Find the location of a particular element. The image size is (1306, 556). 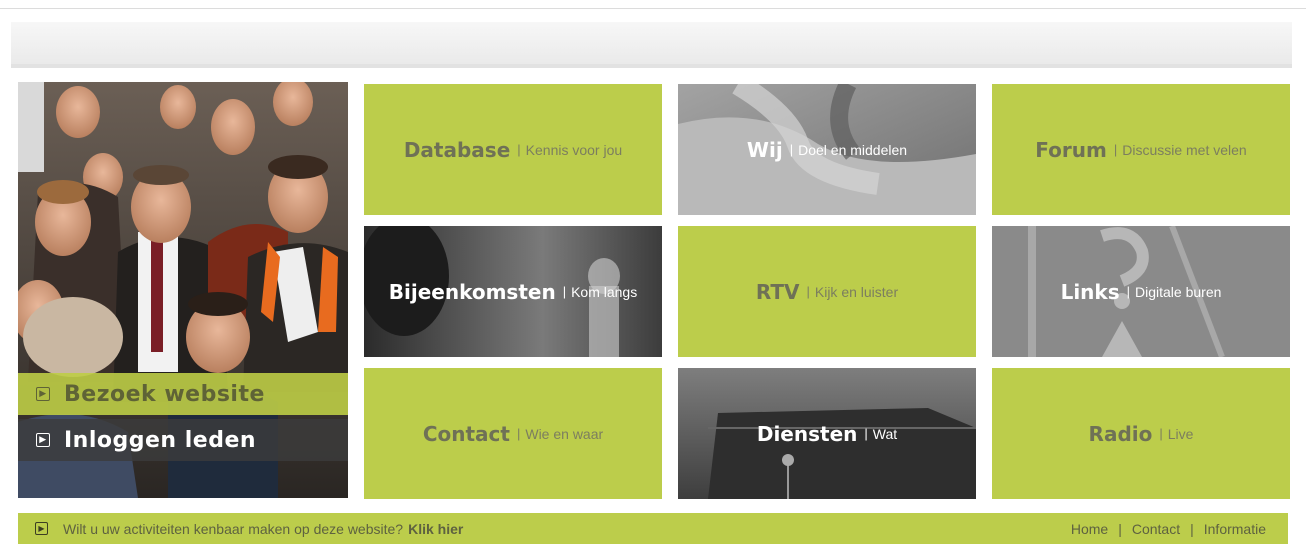

member-login-button: ▶ Inloggen leden is located at coordinates (183, 440).